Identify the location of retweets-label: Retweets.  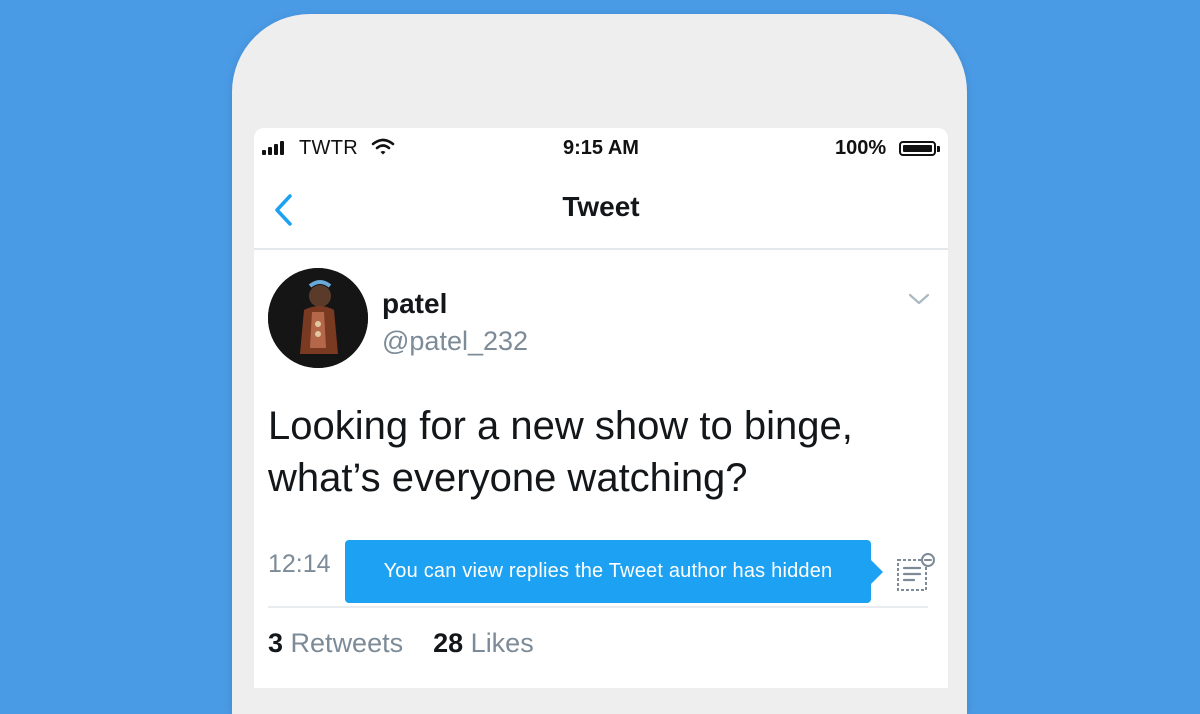
(347, 643).